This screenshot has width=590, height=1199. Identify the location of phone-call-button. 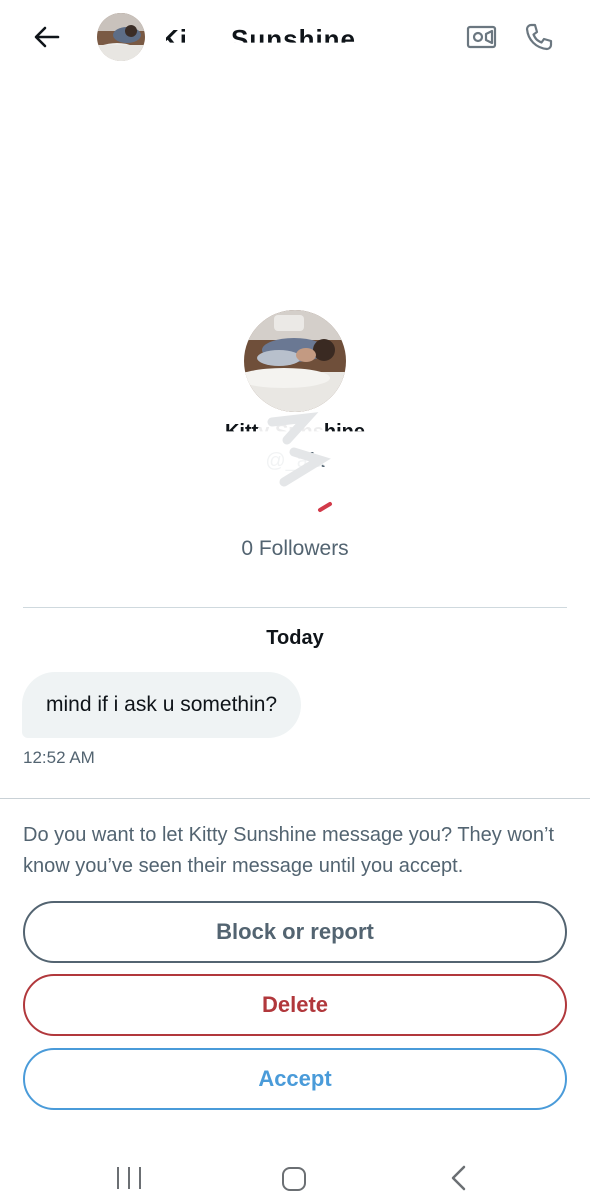
(539, 37).